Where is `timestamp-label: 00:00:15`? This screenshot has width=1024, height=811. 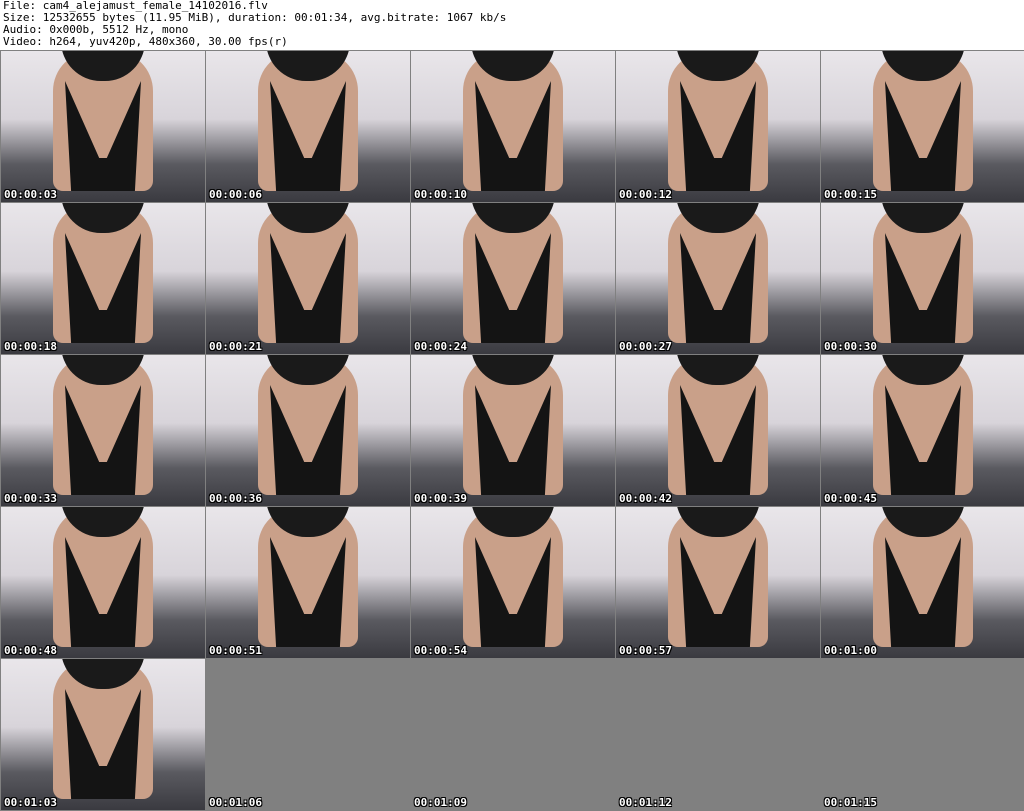
timestamp-label: 00:00:15 is located at coordinates (850, 194).